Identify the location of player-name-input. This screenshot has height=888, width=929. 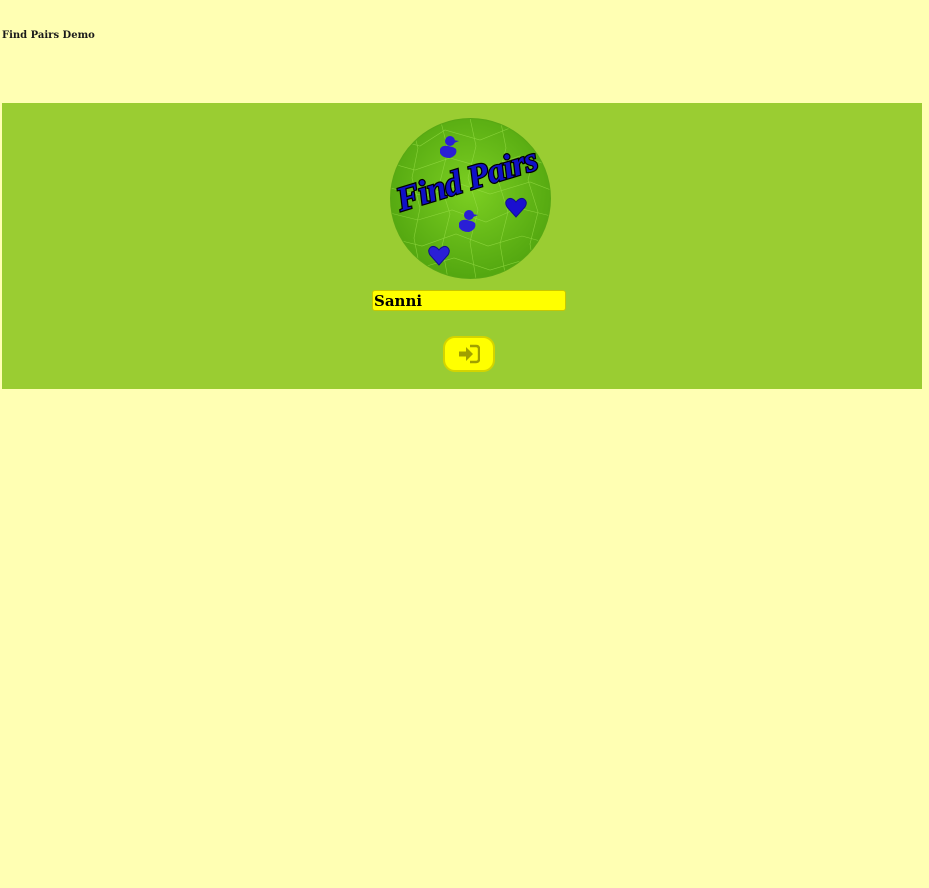
(469, 300).